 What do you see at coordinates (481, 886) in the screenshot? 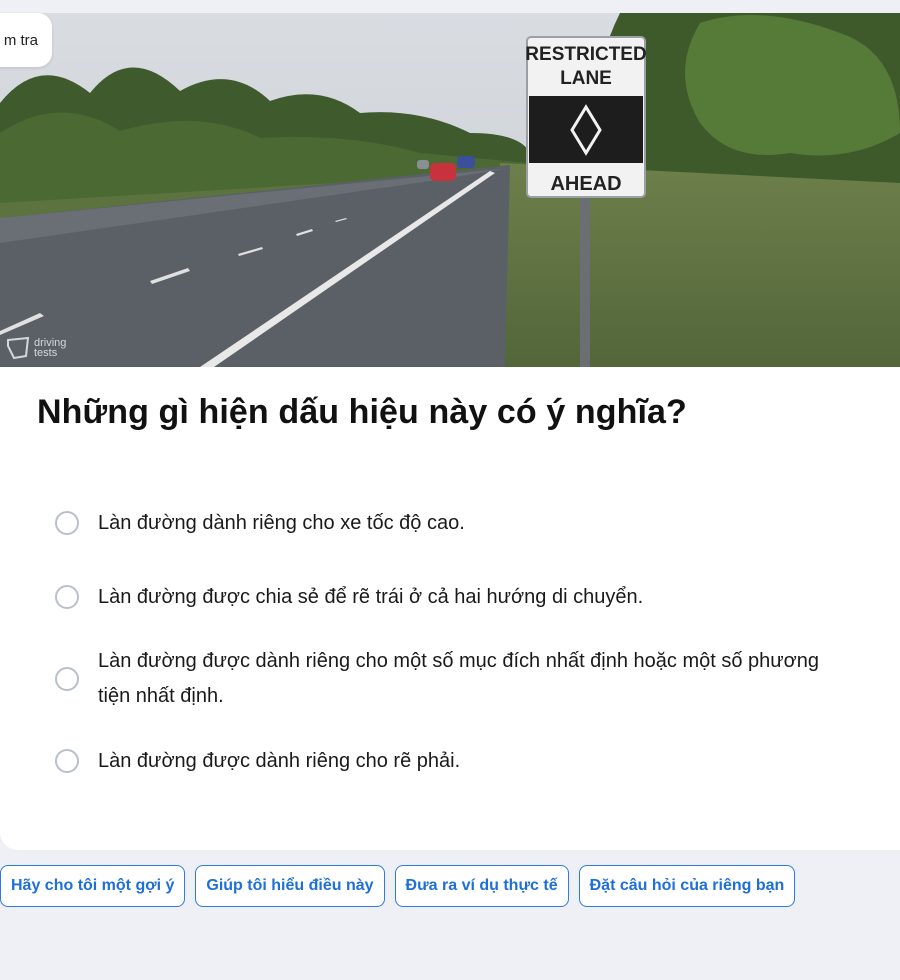
I see `real-example-button: Đưa ra ví dụ thực tế` at bounding box center [481, 886].